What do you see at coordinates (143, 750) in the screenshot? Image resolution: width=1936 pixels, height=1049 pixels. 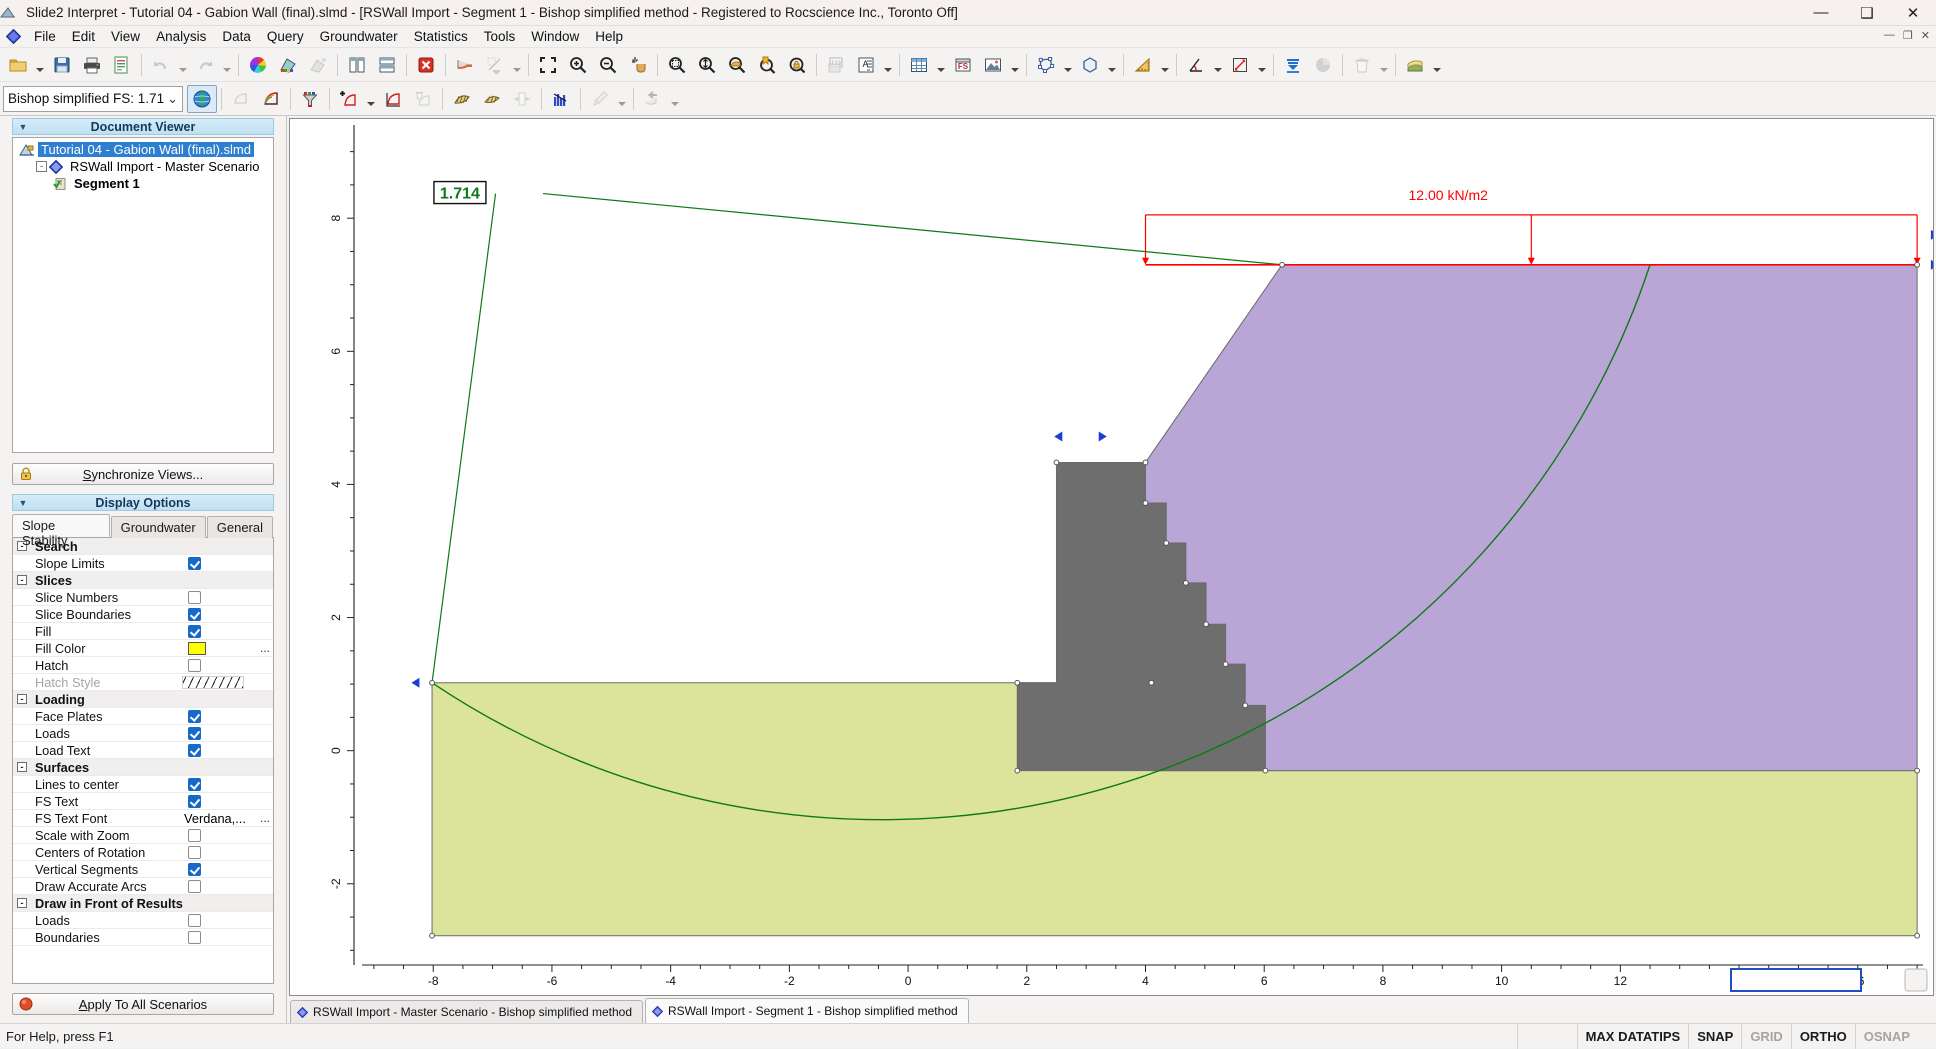 I see `option-row-load-text: Load Text` at bounding box center [143, 750].